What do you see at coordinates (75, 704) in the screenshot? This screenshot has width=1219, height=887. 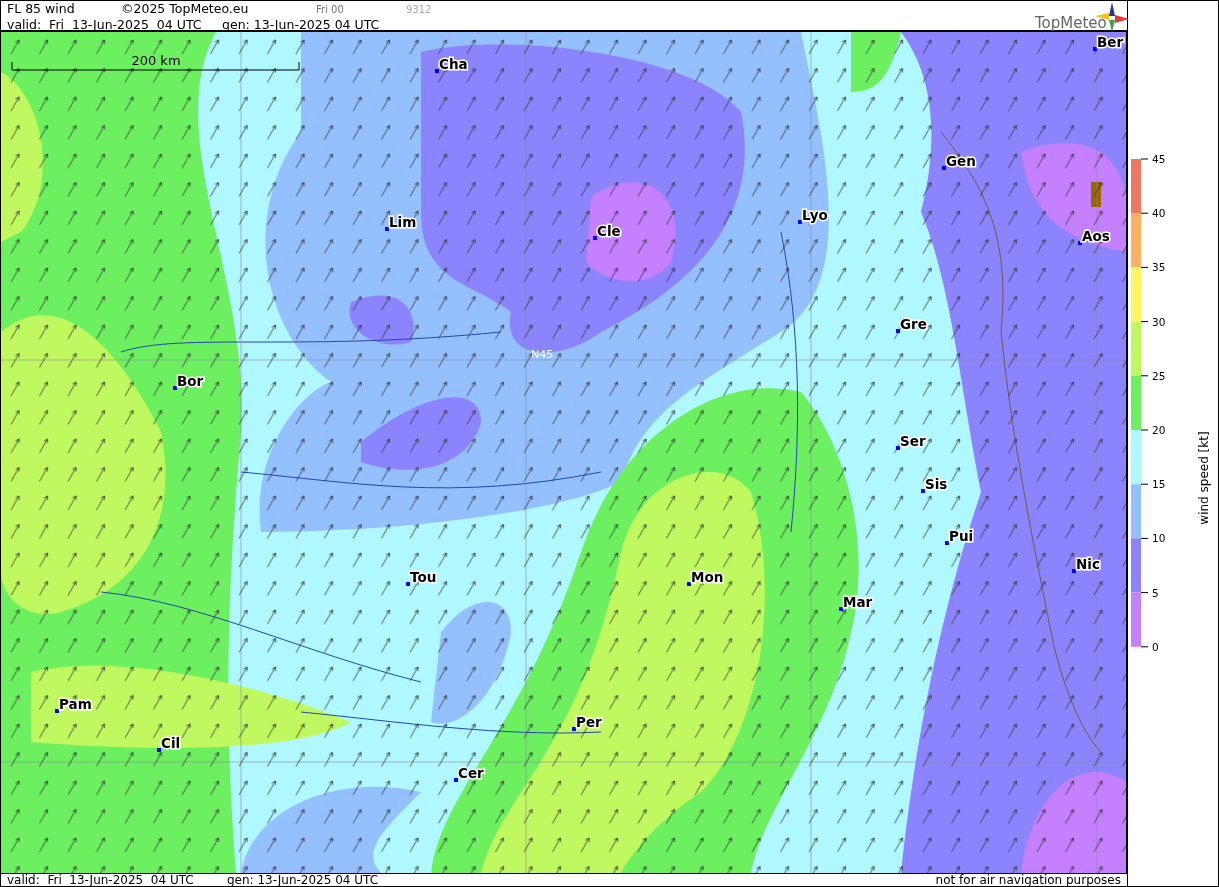 I see `city-label: Pam` at bounding box center [75, 704].